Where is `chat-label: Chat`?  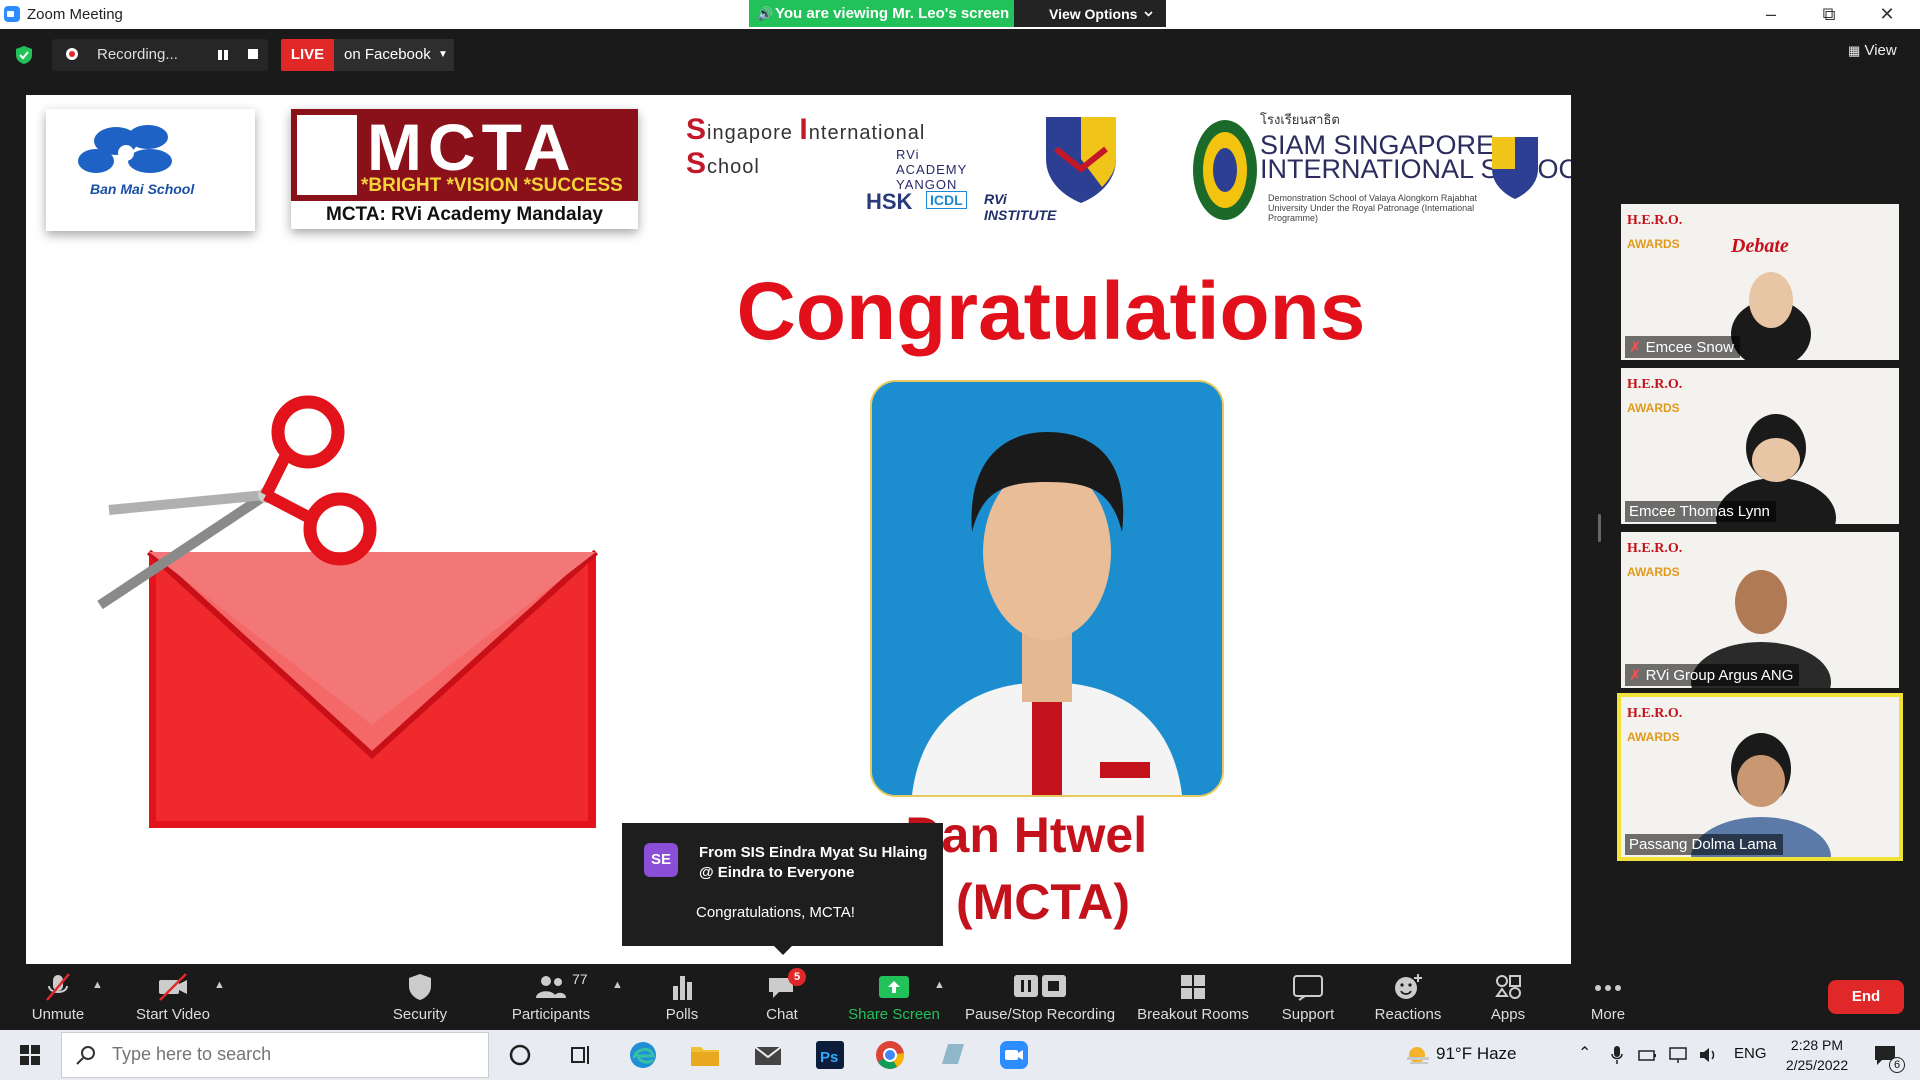 chat-label: Chat is located at coordinates (782, 1014).